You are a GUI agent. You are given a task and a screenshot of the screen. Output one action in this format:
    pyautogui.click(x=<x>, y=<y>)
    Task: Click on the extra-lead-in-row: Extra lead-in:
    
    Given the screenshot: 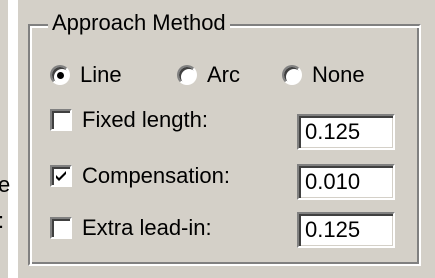 What is the action you would take?
    pyautogui.click(x=131, y=228)
    